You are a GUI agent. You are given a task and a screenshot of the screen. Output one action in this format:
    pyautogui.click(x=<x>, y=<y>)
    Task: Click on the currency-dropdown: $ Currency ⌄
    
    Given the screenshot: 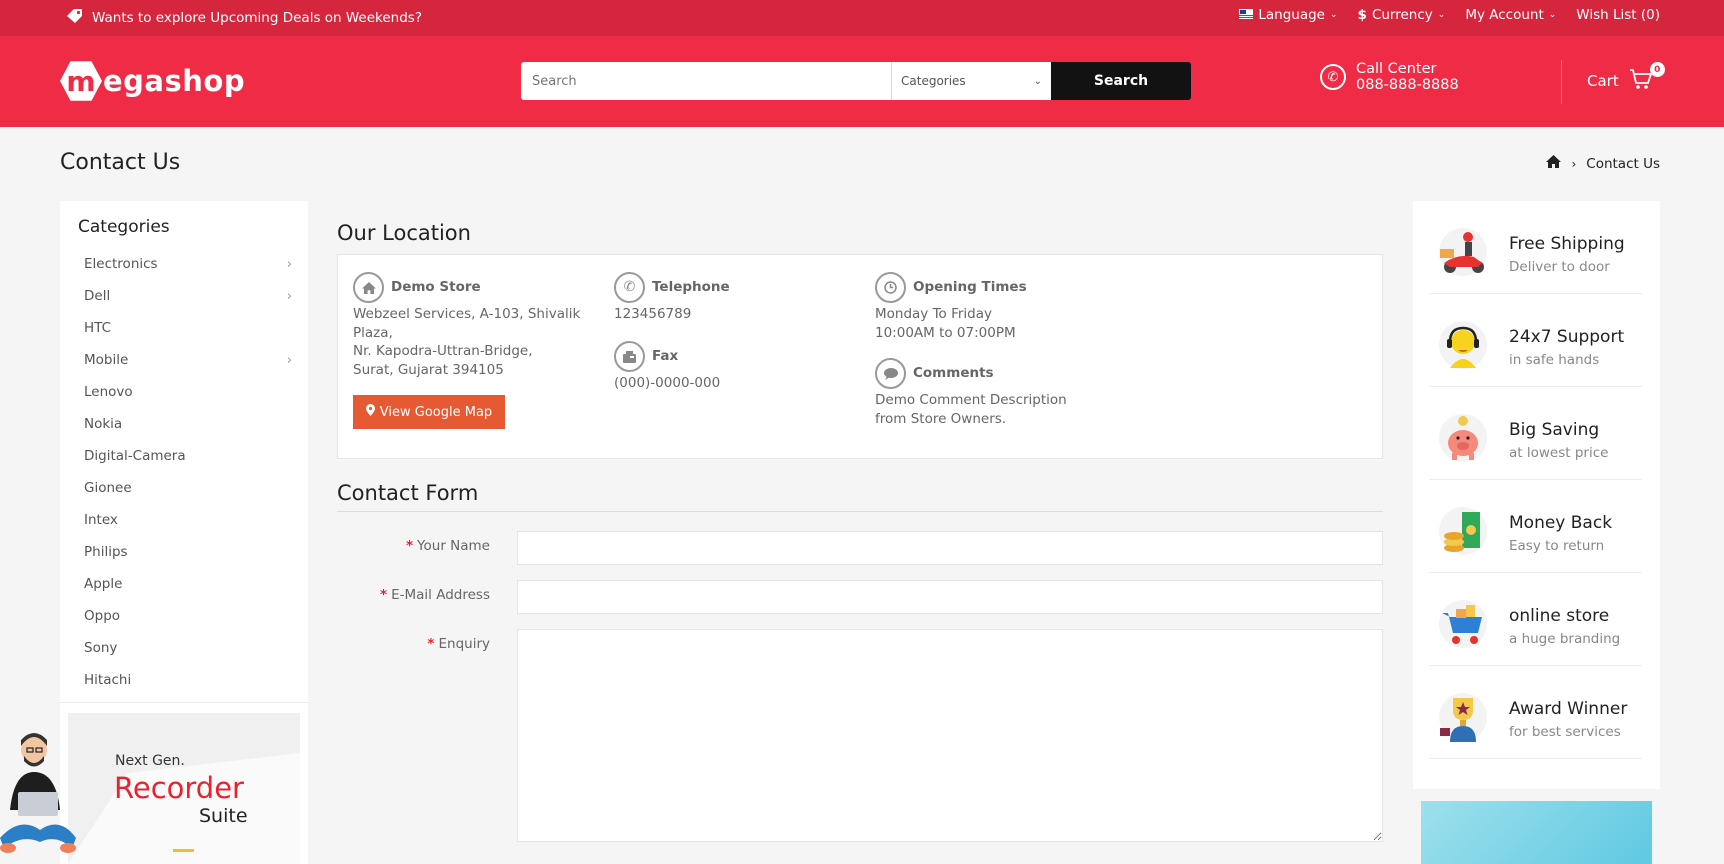 What is the action you would take?
    pyautogui.click(x=1402, y=15)
    